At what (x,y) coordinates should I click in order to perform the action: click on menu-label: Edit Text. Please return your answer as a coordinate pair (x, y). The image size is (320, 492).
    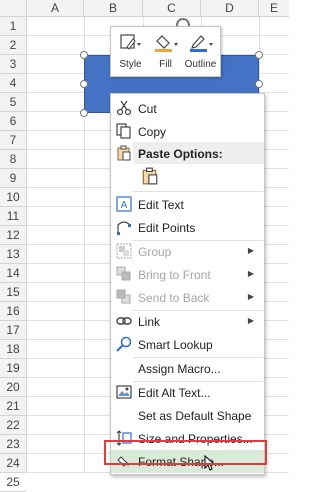
    Looking at the image, I should click on (161, 205).